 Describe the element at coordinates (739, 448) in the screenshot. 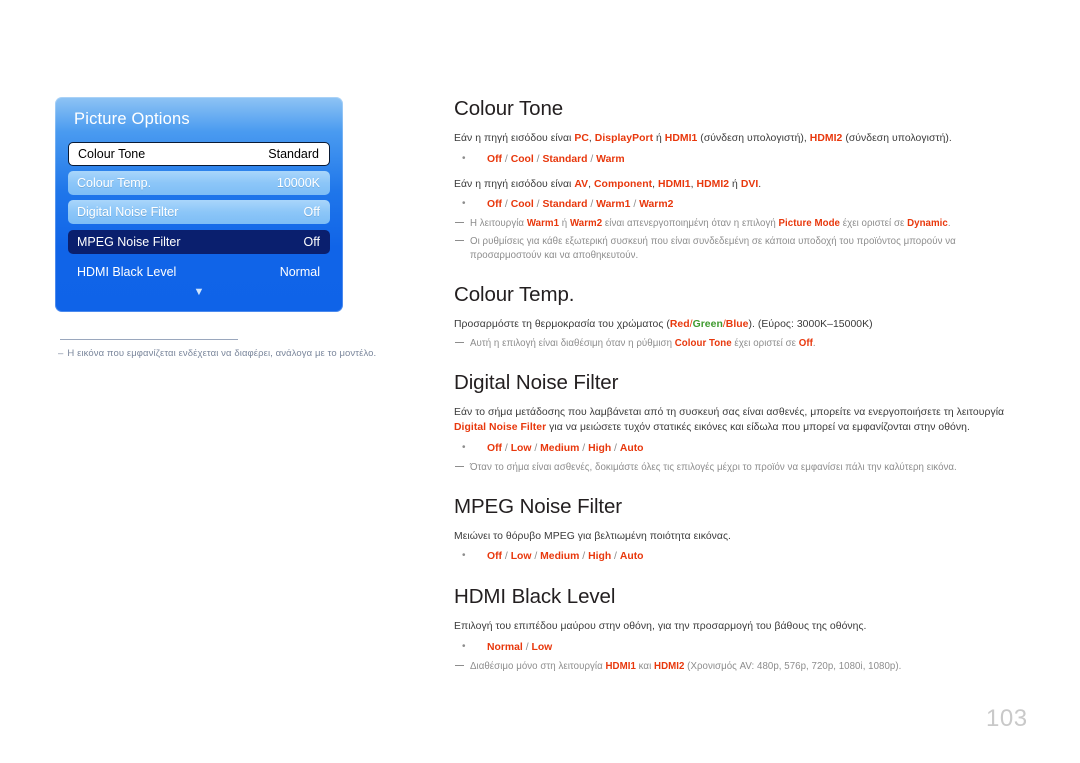

I see `digital-noise-filter-options-list: Off / Low / Medium / High / Auto` at that location.